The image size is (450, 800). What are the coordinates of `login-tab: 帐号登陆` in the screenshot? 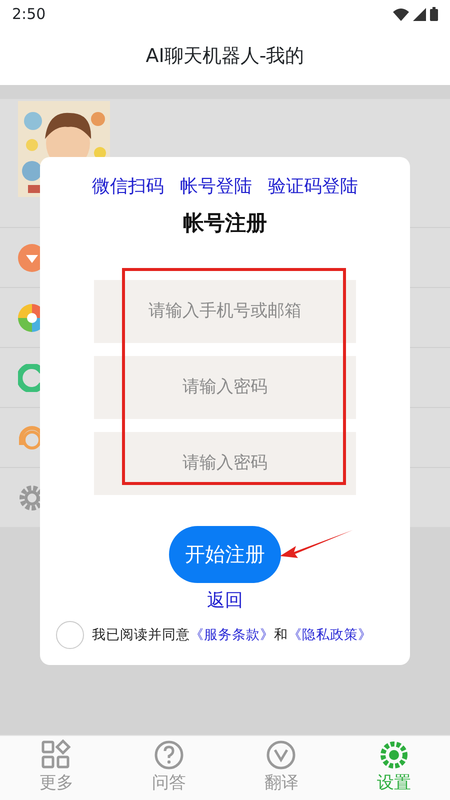 It's located at (216, 186).